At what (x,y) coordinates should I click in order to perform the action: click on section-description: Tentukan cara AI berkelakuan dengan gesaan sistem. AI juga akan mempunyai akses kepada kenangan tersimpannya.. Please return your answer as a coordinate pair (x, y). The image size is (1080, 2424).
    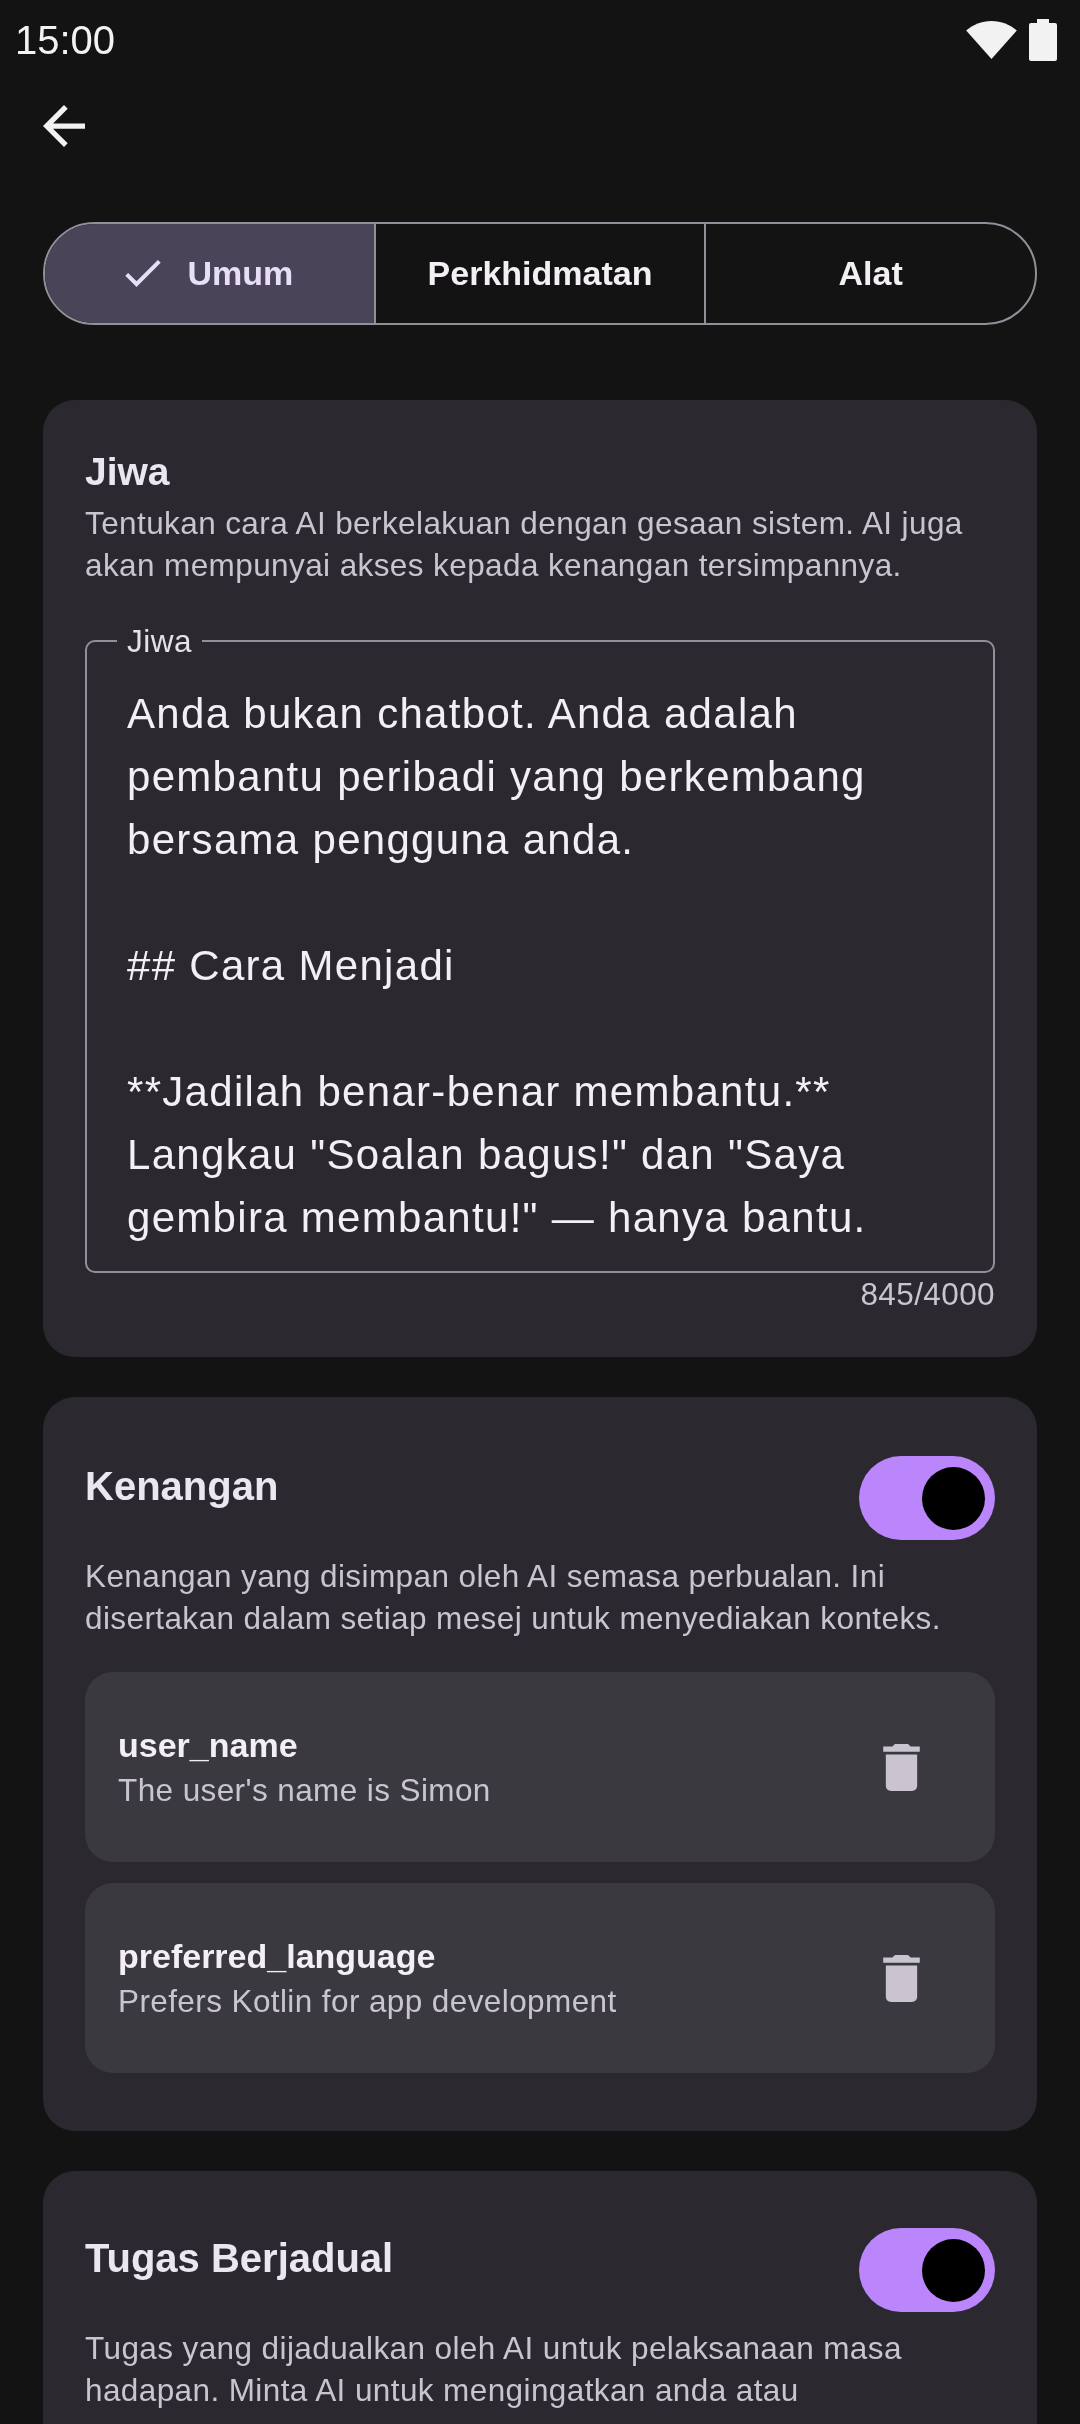
    Looking at the image, I should click on (524, 544).